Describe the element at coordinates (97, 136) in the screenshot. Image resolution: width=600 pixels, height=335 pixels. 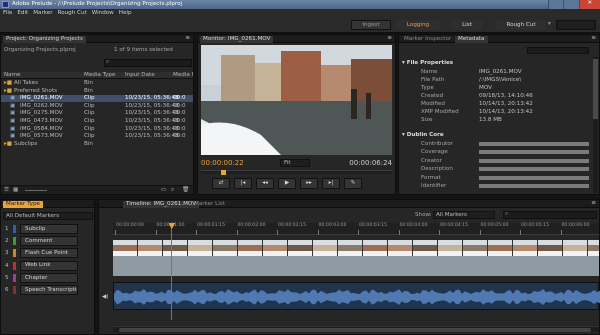
I see `project-clip-row: ▣ IMG_0573.MOV Clip 10/23/15, 05:36:48 00:0` at that location.